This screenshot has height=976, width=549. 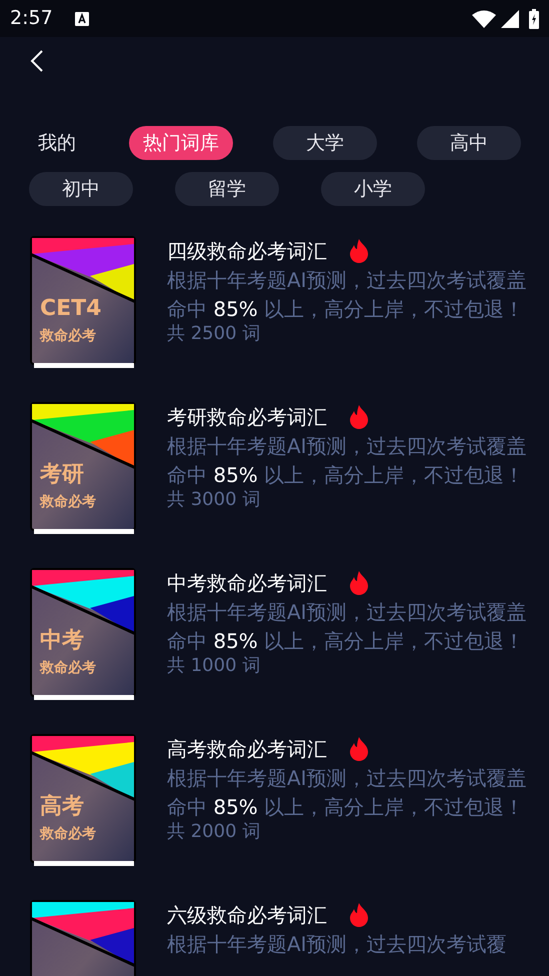 What do you see at coordinates (62, 807) in the screenshot?
I see `cover-title: 高考` at bounding box center [62, 807].